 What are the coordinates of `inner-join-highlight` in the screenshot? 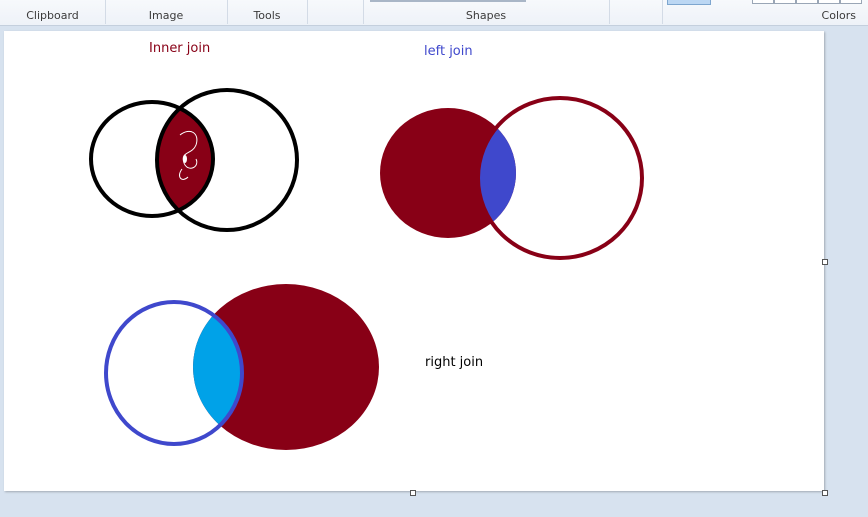 It's located at (185, 159).